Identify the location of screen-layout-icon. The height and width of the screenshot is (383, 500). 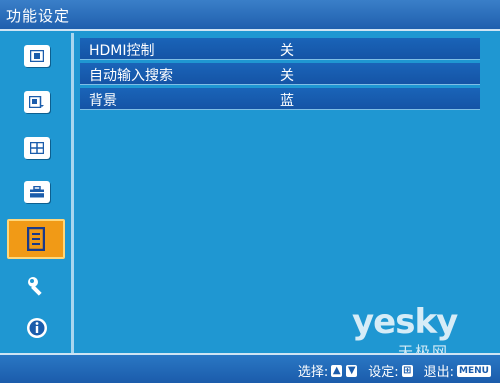
(37, 148).